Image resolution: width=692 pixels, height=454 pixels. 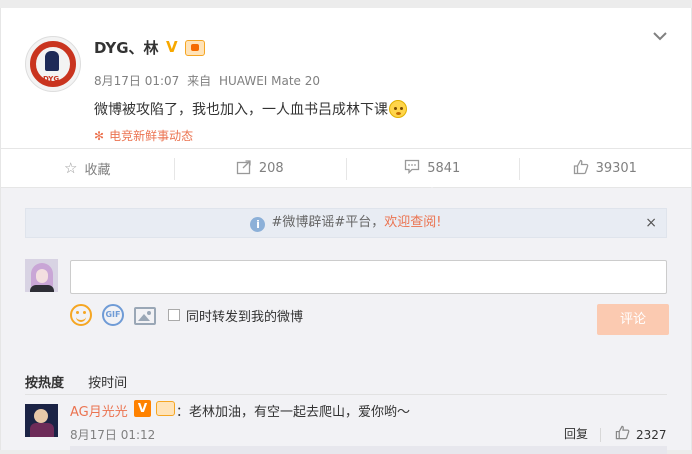 What do you see at coordinates (151, 136) in the screenshot?
I see `topic-label: 电竞新鲜事动态` at bounding box center [151, 136].